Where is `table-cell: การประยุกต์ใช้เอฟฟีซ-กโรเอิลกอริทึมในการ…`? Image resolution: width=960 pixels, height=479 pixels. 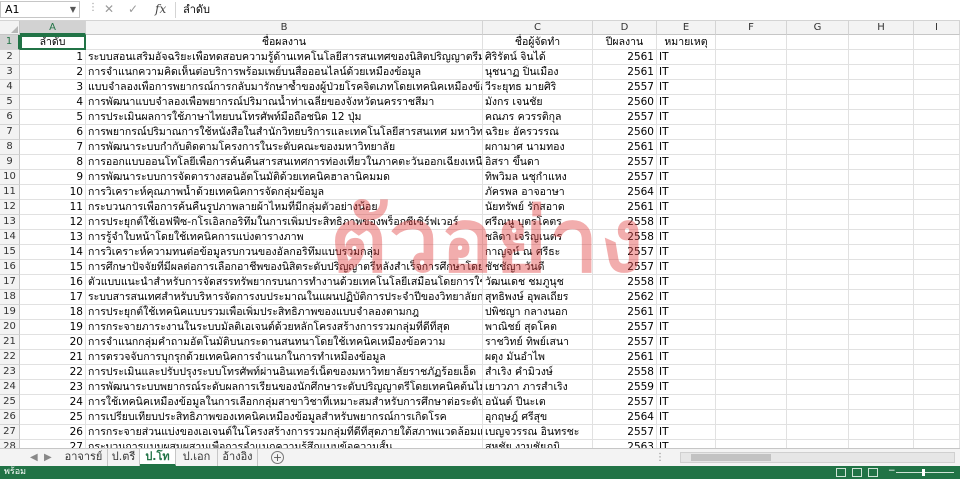
table-cell: การประยุกต์ใช้เอฟฟีซ-กโรเอิลกอริทึมในการ… is located at coordinates (284, 222).